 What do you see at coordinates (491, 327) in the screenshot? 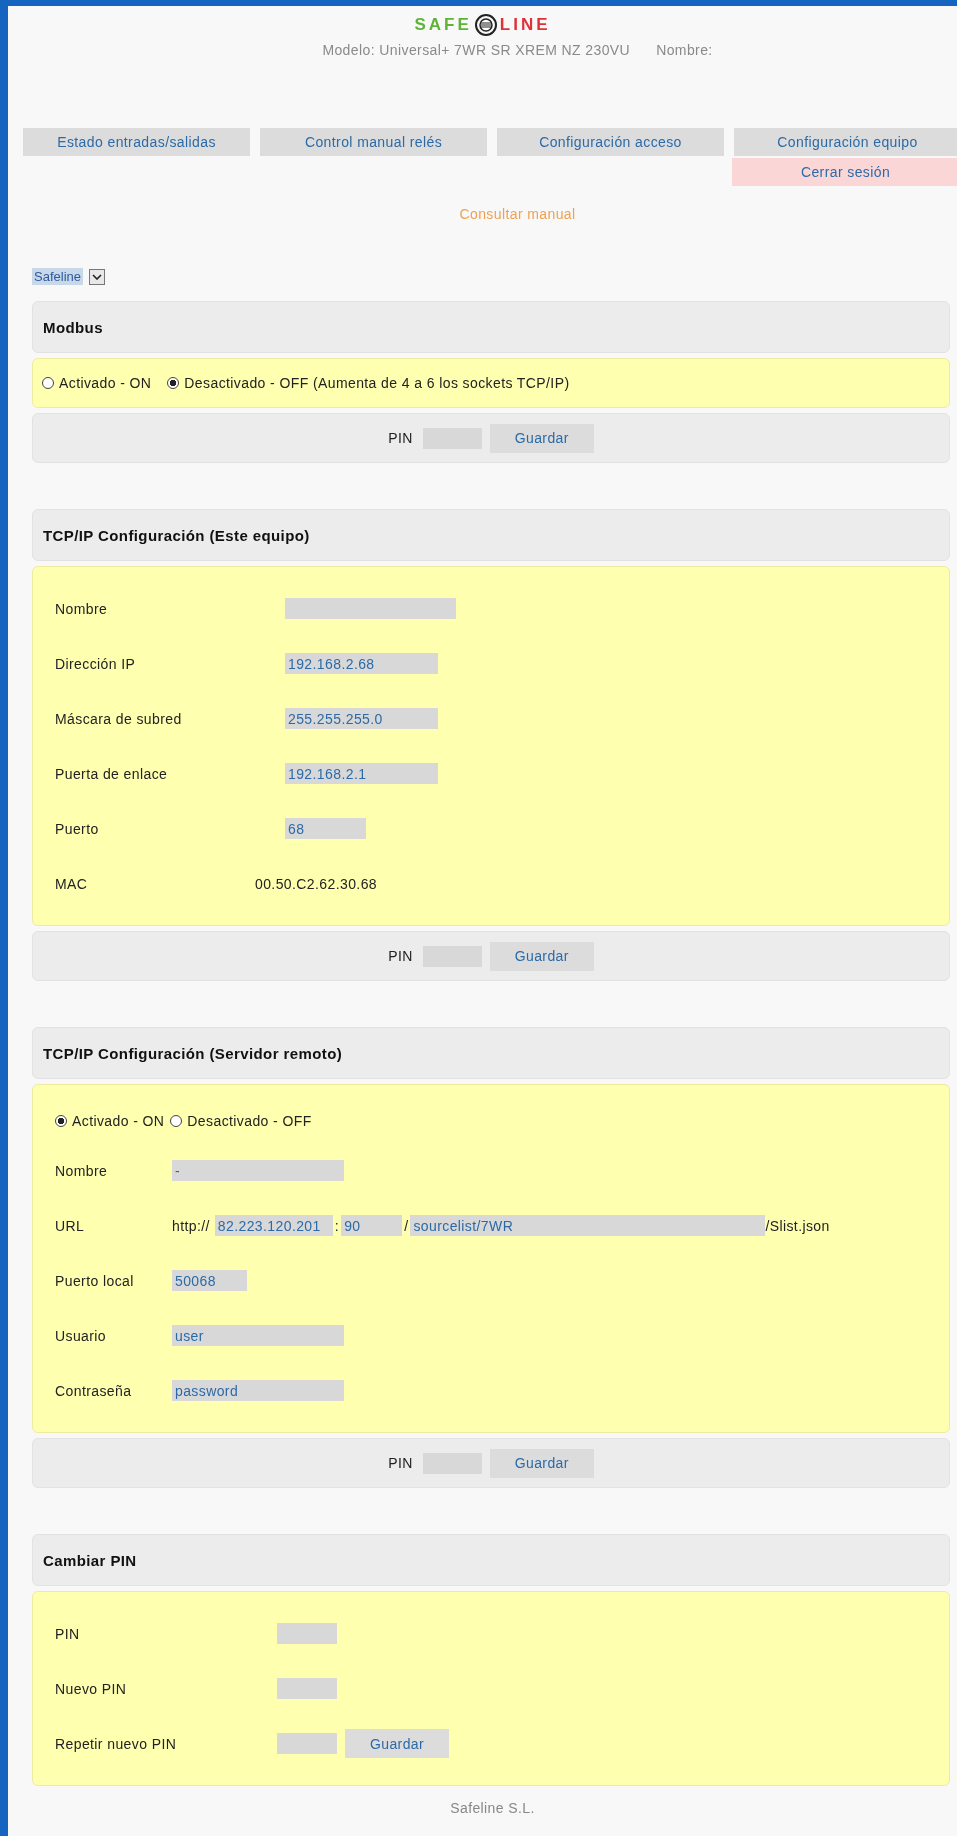
I see `section-header: Modbus` at bounding box center [491, 327].